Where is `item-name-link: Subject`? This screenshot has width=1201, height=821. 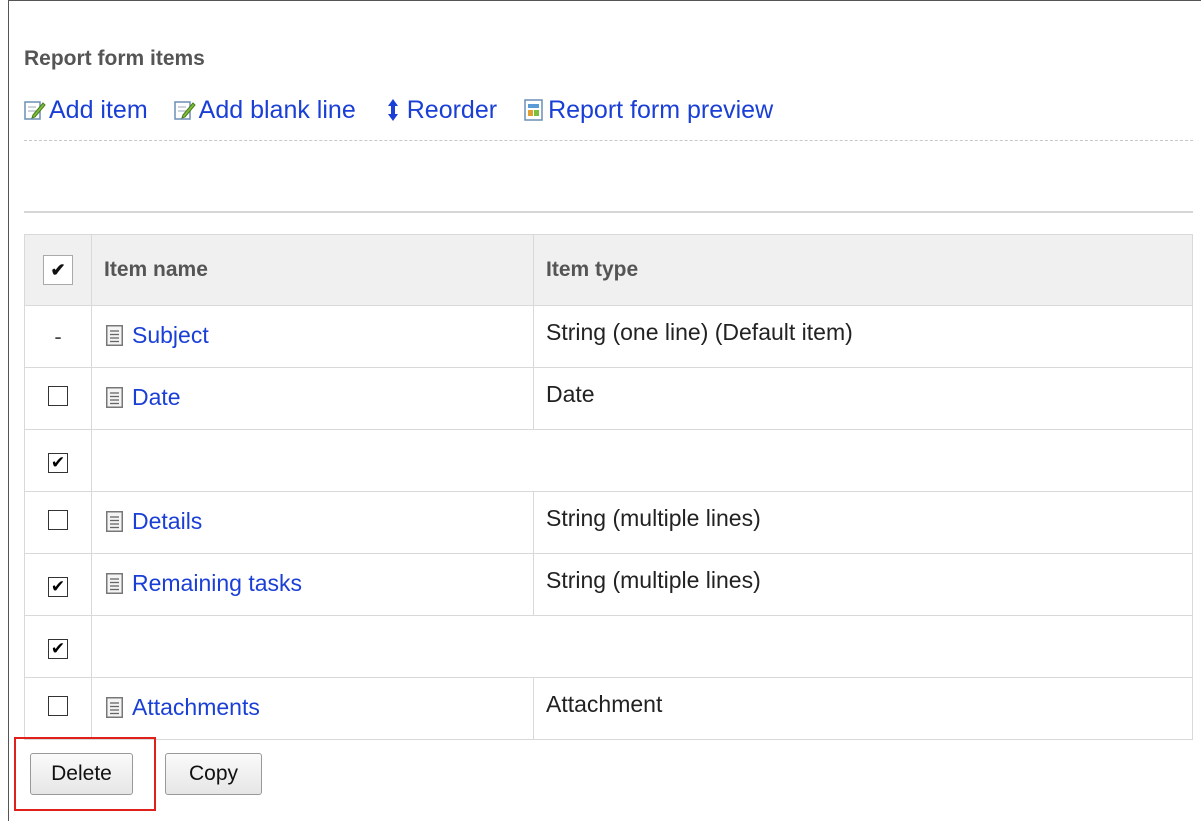
item-name-link: Subject is located at coordinates (157, 335).